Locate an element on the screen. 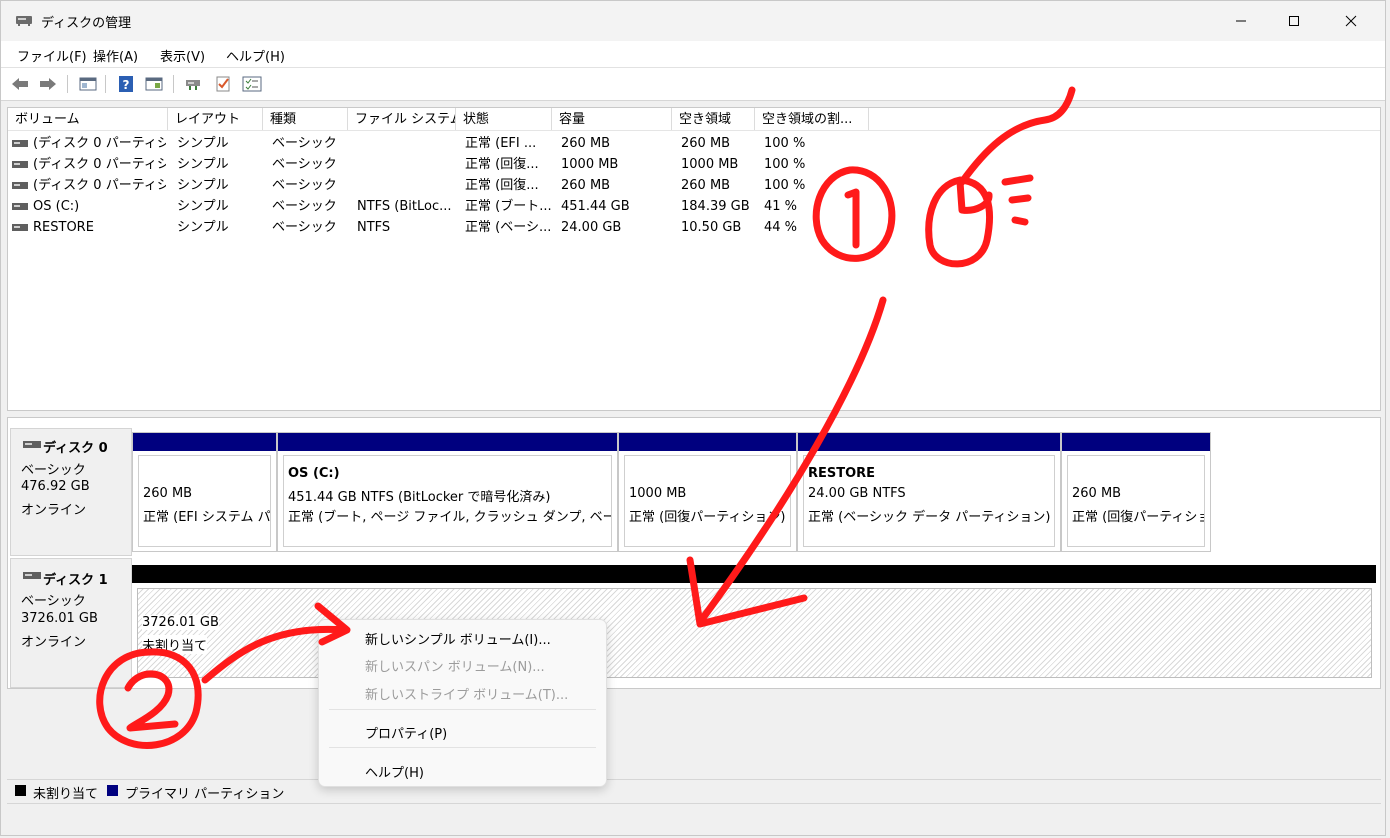 The width and height of the screenshot is (1390, 838). volume-percent-free: 44 % is located at coordinates (781, 227).